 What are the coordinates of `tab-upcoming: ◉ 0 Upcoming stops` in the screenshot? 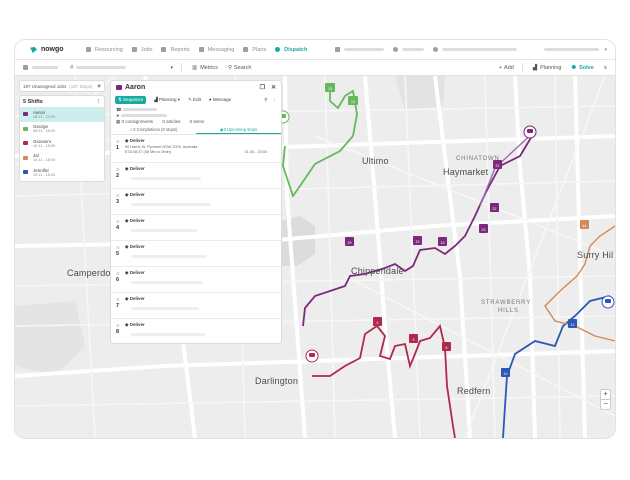 It's located at (238, 129).